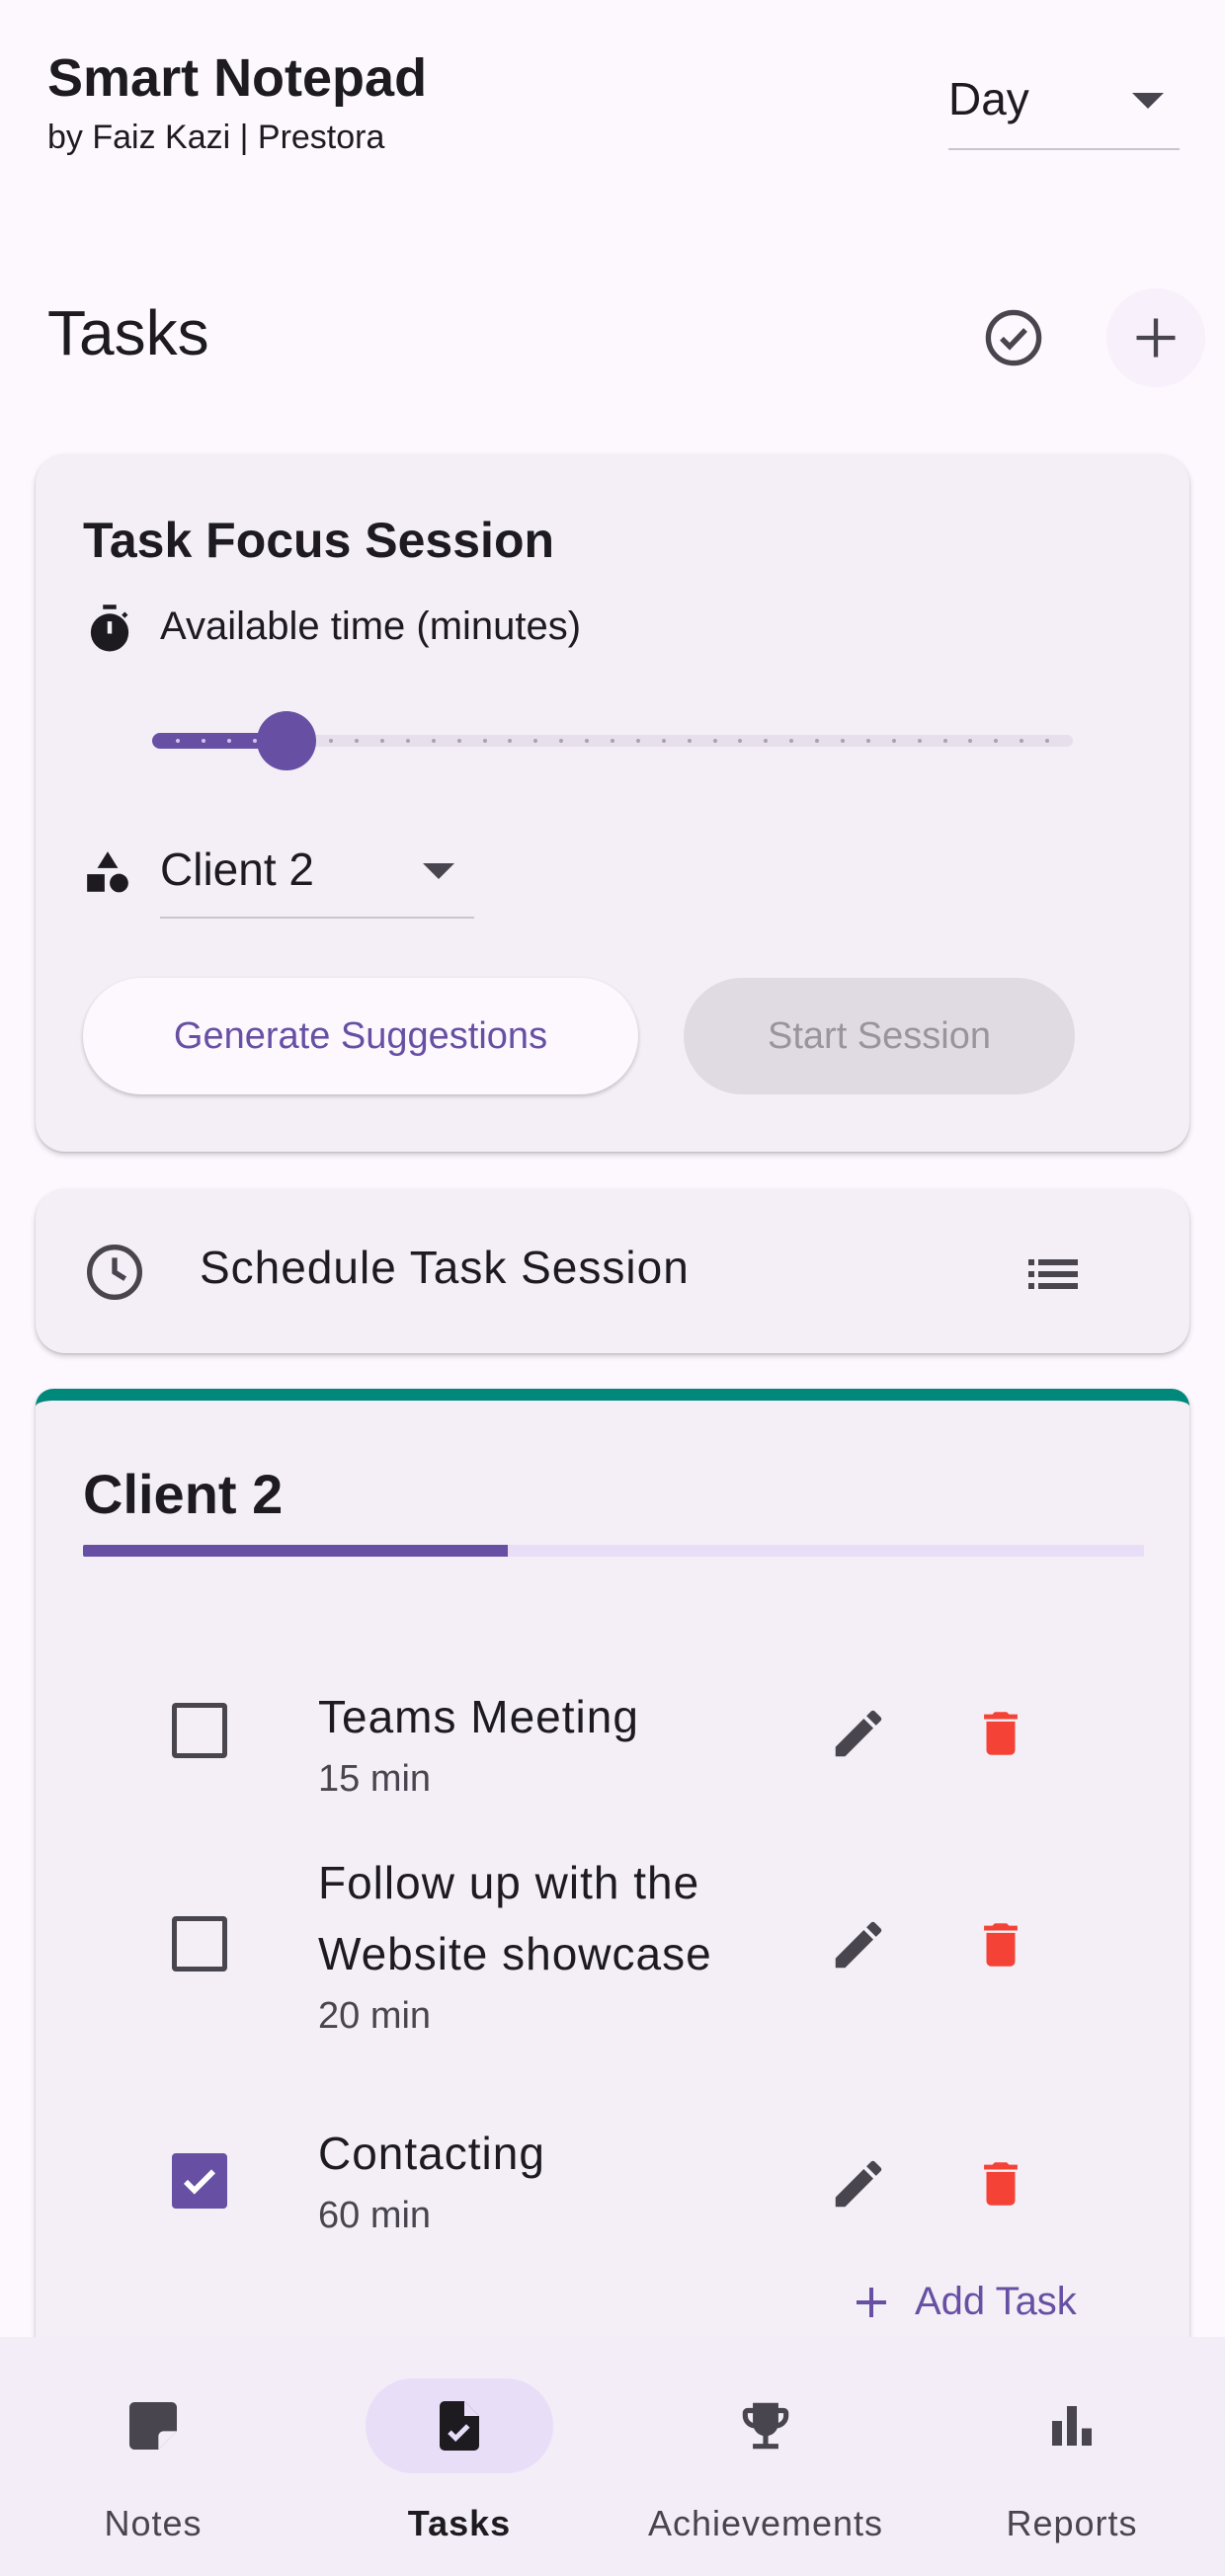 This screenshot has height=2576, width=1225. Describe the element at coordinates (237, 78) in the screenshot. I see `app-title: Smart Notepad` at that location.